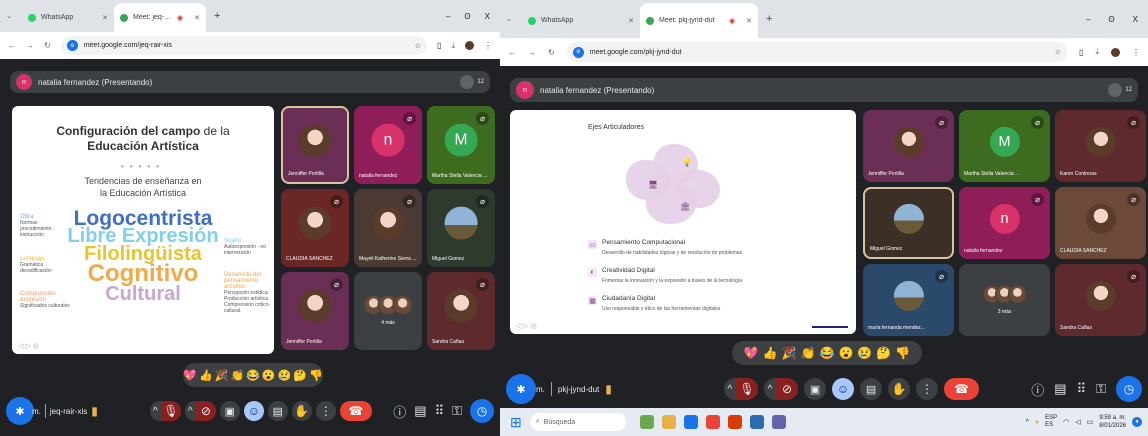 This screenshot has height=436, width=1148. Describe the element at coordinates (690, 422) in the screenshot. I see `edge-icon` at that location.